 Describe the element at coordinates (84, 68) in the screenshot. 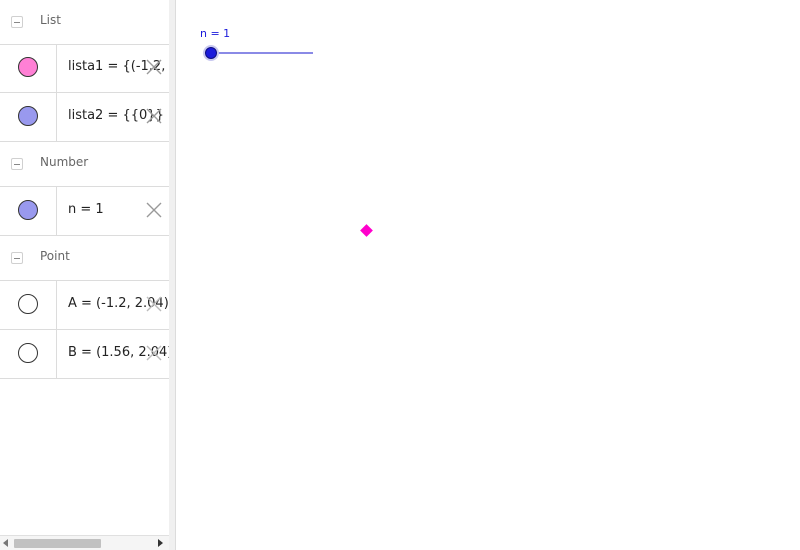

I see `algebra-row-lista1: lista1 = {(-1.2, 2` at that location.